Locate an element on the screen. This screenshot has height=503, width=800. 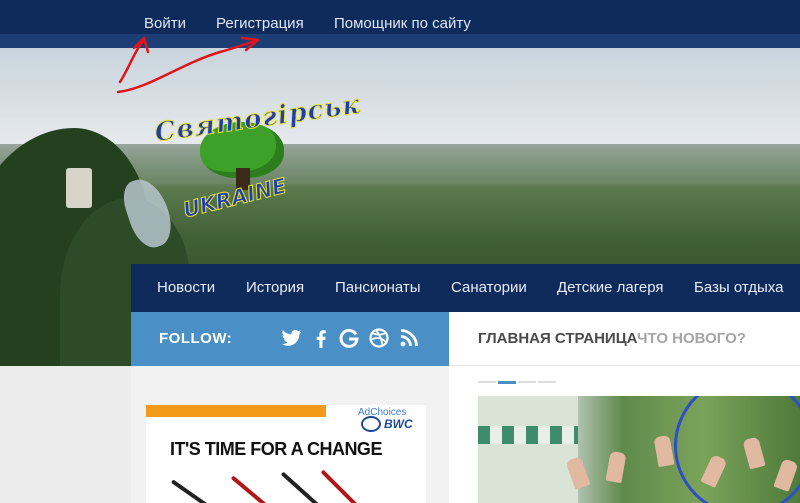
ad-orange-stripe is located at coordinates (236, 411).